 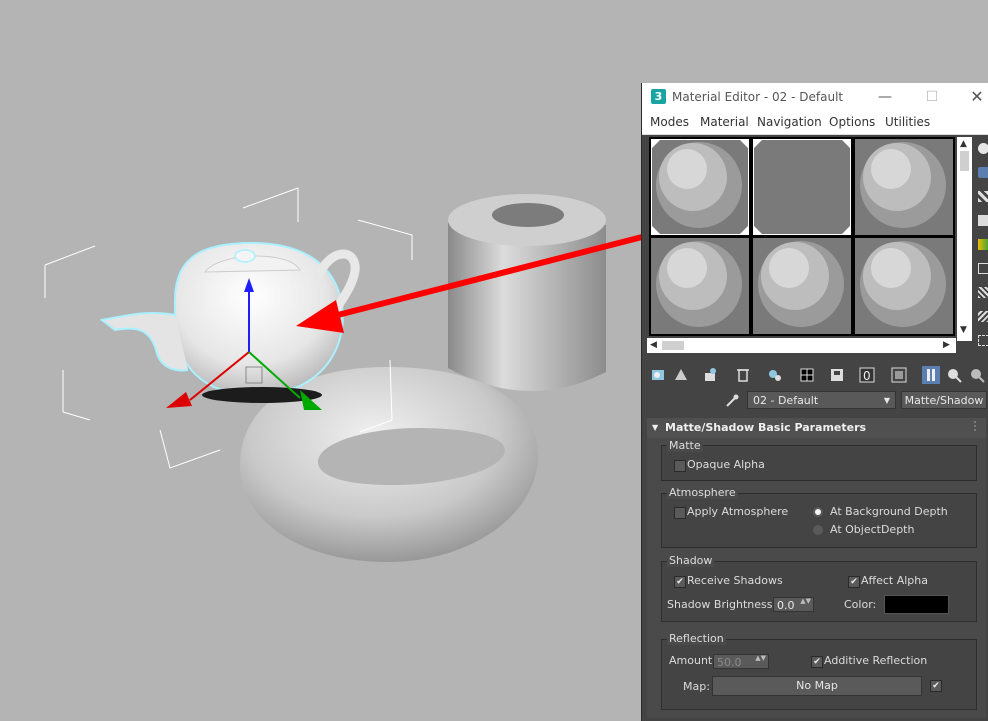 I want to click on eyedropper-icon, so click(x=732, y=401).